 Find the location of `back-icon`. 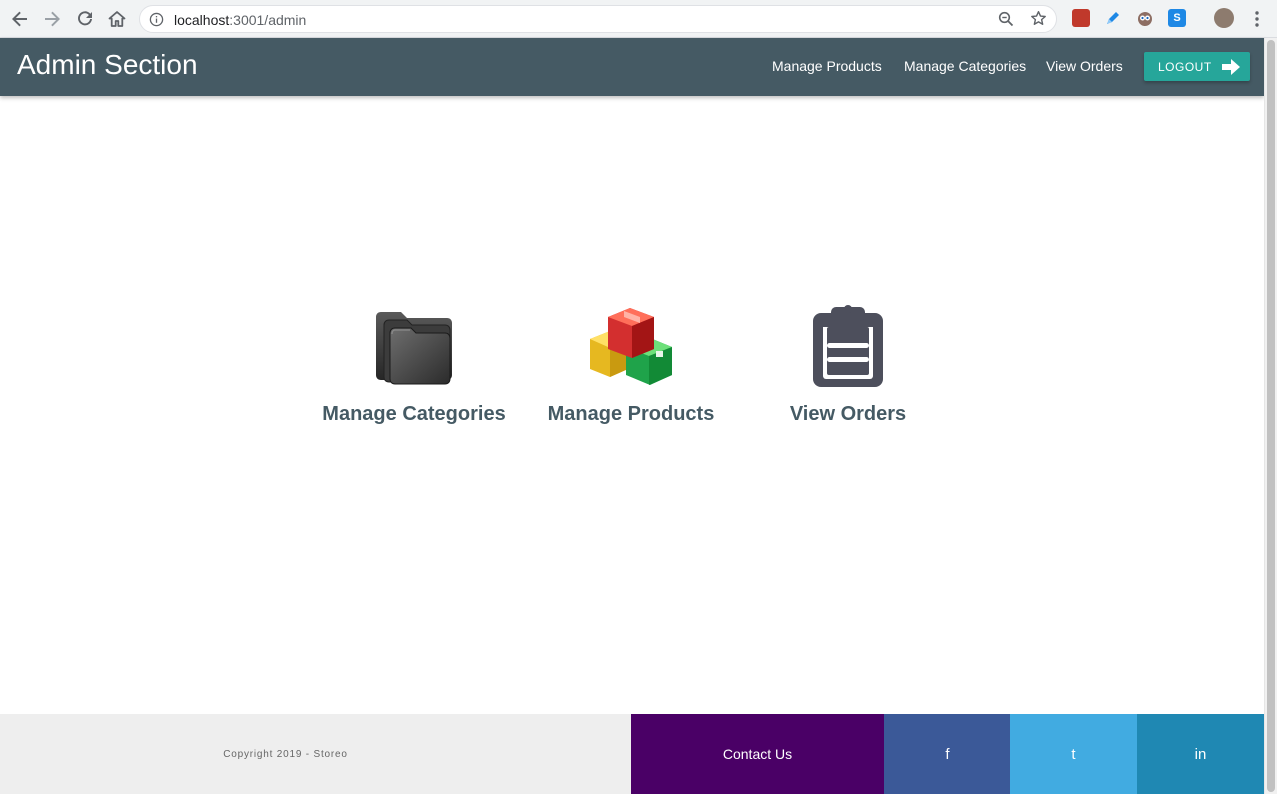

back-icon is located at coordinates (20, 19).